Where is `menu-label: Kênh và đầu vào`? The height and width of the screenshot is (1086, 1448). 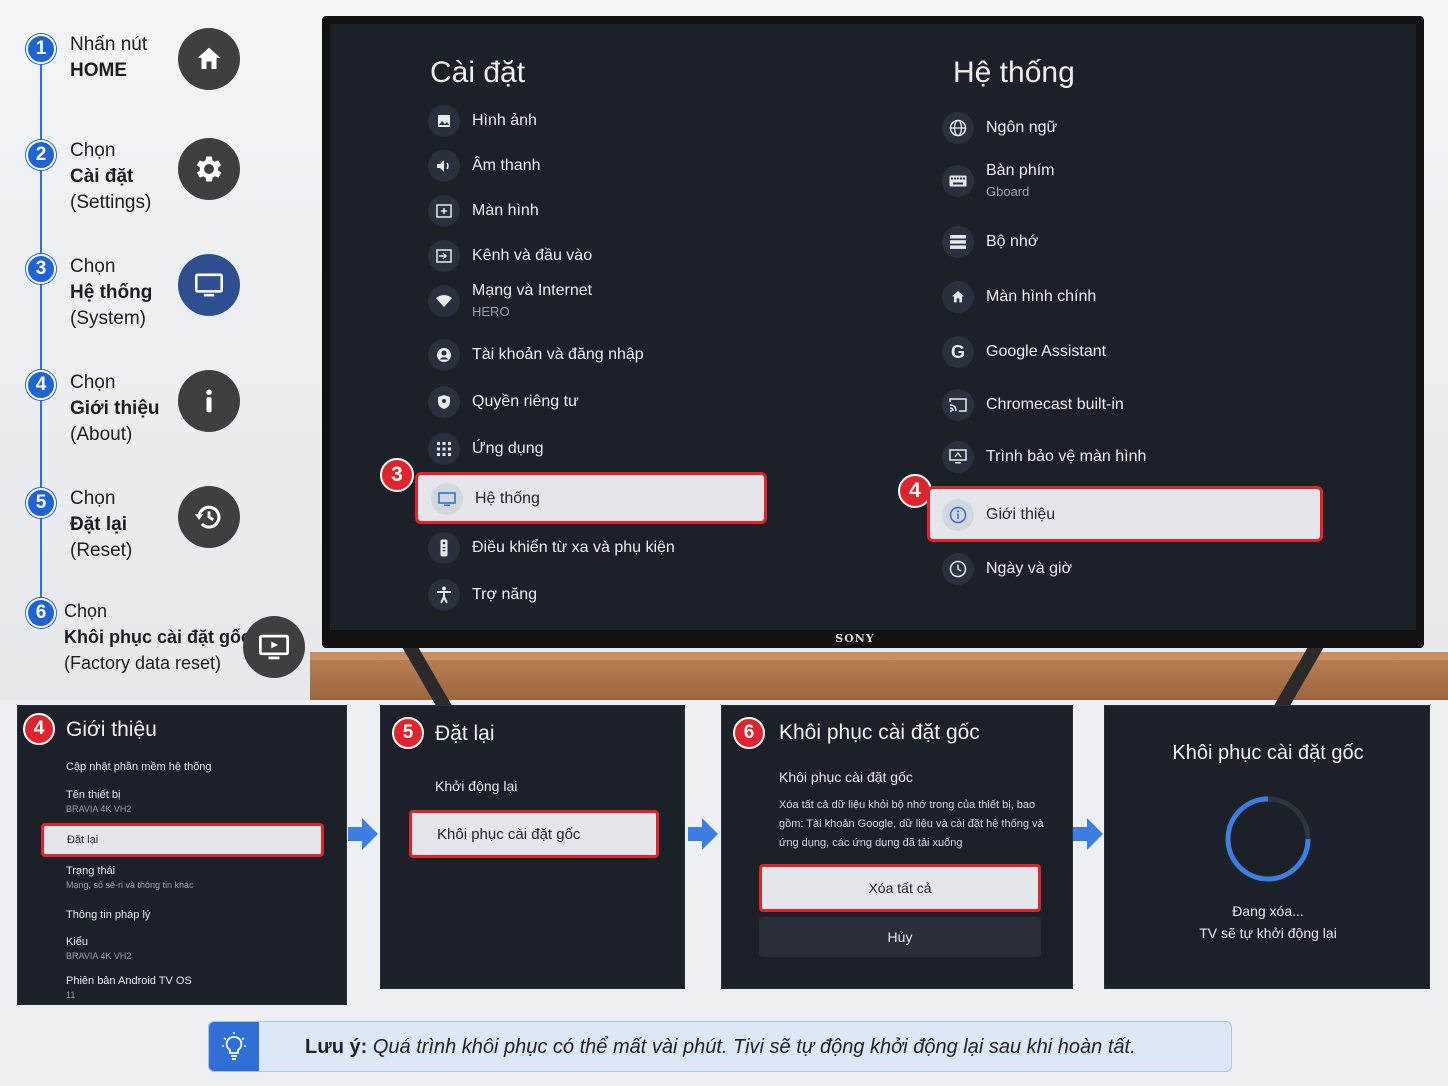 menu-label: Kênh và đầu vào is located at coordinates (532, 255).